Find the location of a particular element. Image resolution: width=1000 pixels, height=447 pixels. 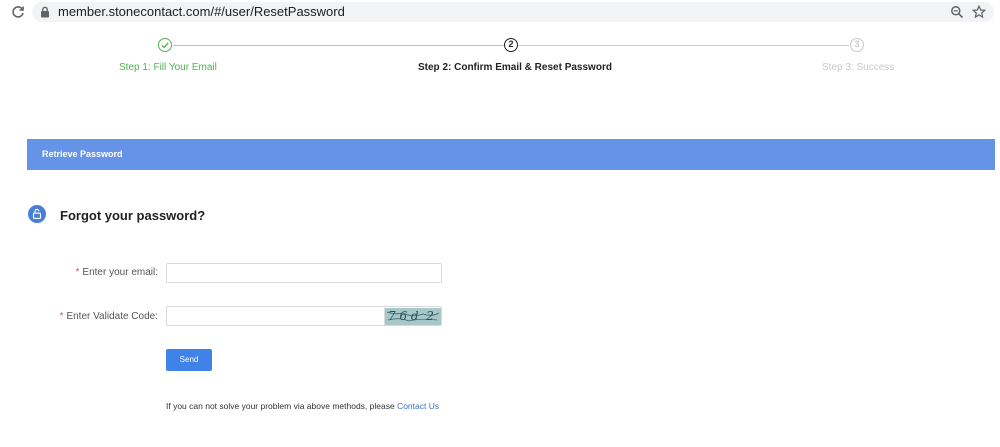

step-1-label: Step 1: Fill Your Email is located at coordinates (168, 67).